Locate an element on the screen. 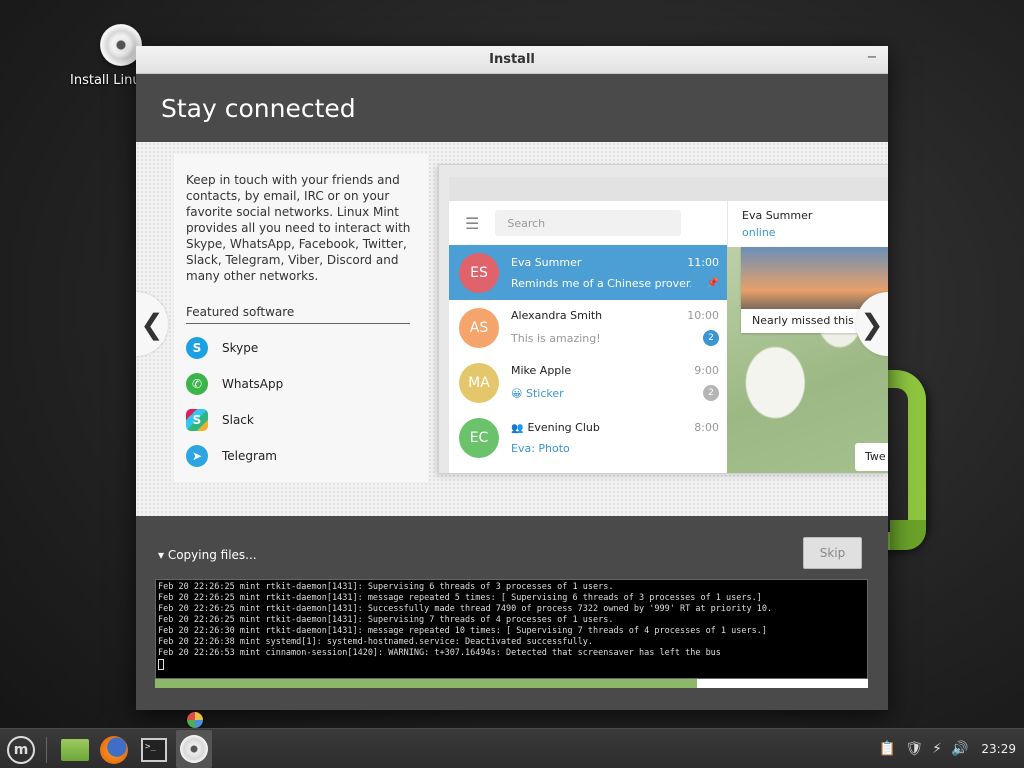 Image resolution: width=1024 pixels, height=768 pixels. skype-icon: S is located at coordinates (197, 348).